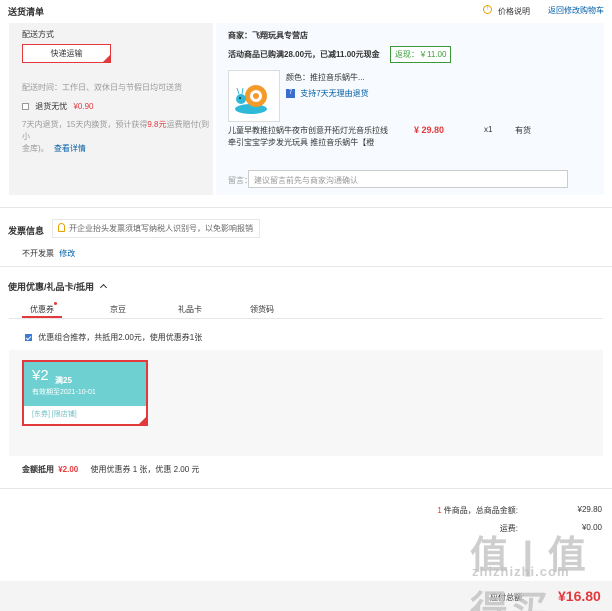  Describe the element at coordinates (161, 228) in the screenshot. I see `invoice-tip-text: 开企业抬头发票须填写纳税人识别号，以免影响报销` at that location.